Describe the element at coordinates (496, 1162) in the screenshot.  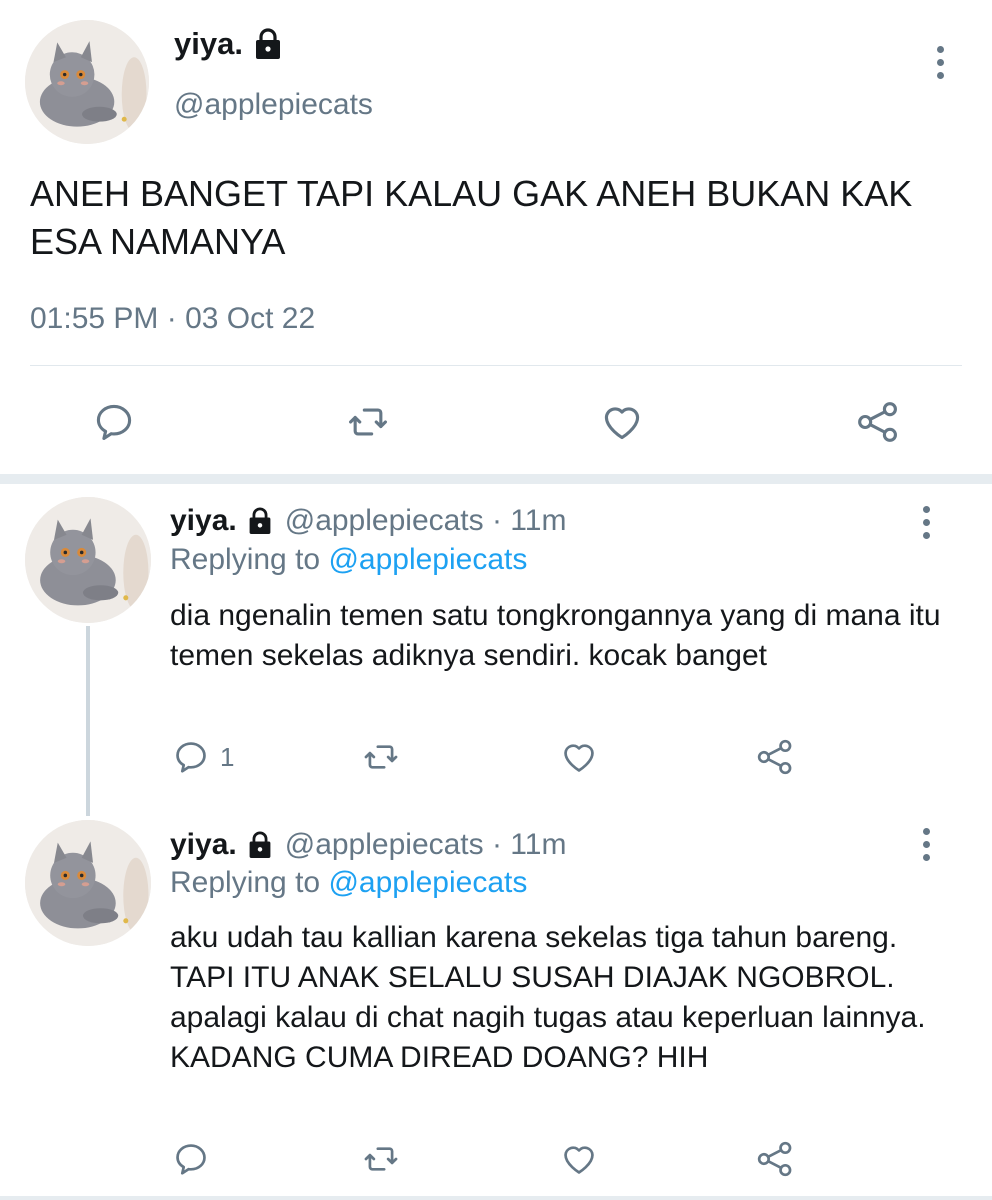
I see `reply-actions` at that location.